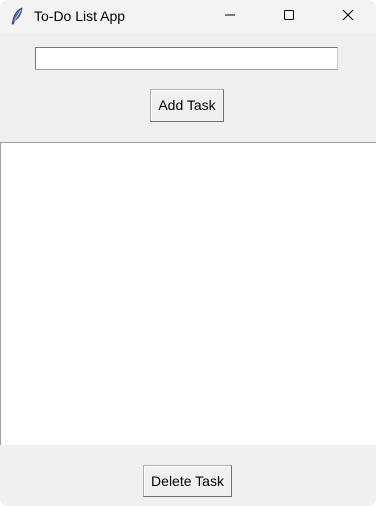  I want to click on close-icon, so click(348, 17).